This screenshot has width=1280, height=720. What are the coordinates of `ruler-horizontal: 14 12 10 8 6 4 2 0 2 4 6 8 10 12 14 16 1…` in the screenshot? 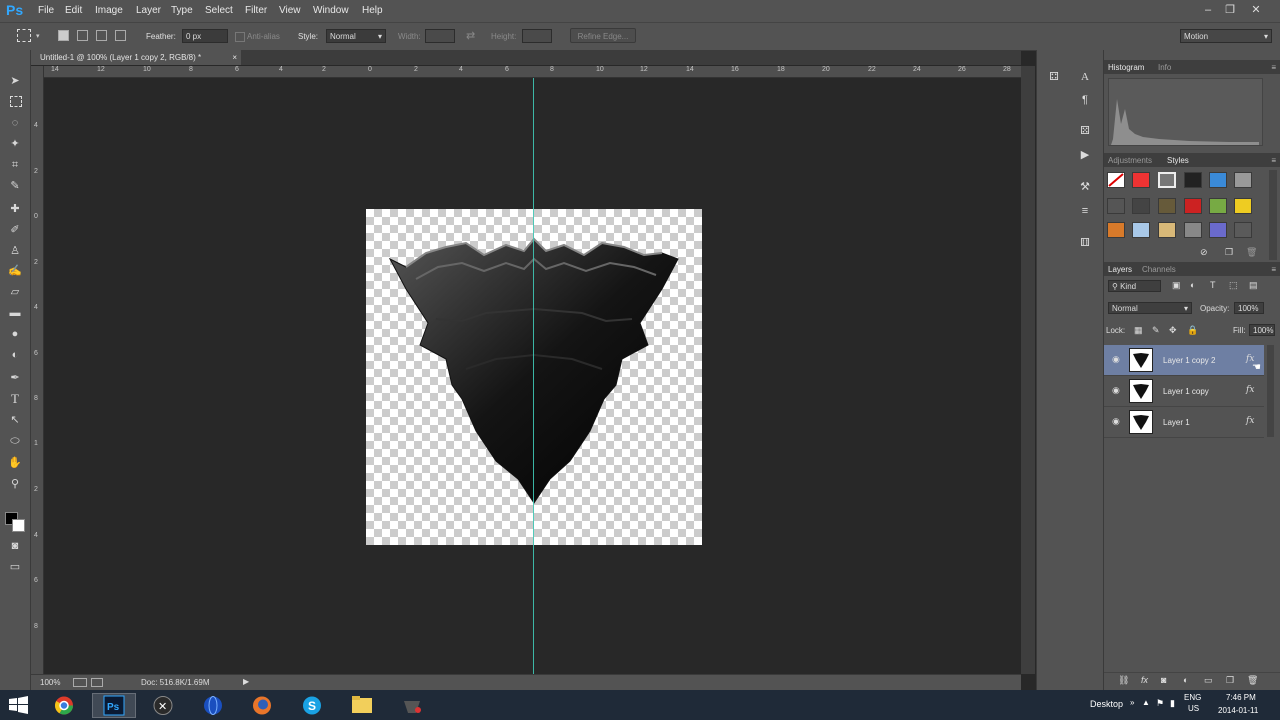 It's located at (532, 72).